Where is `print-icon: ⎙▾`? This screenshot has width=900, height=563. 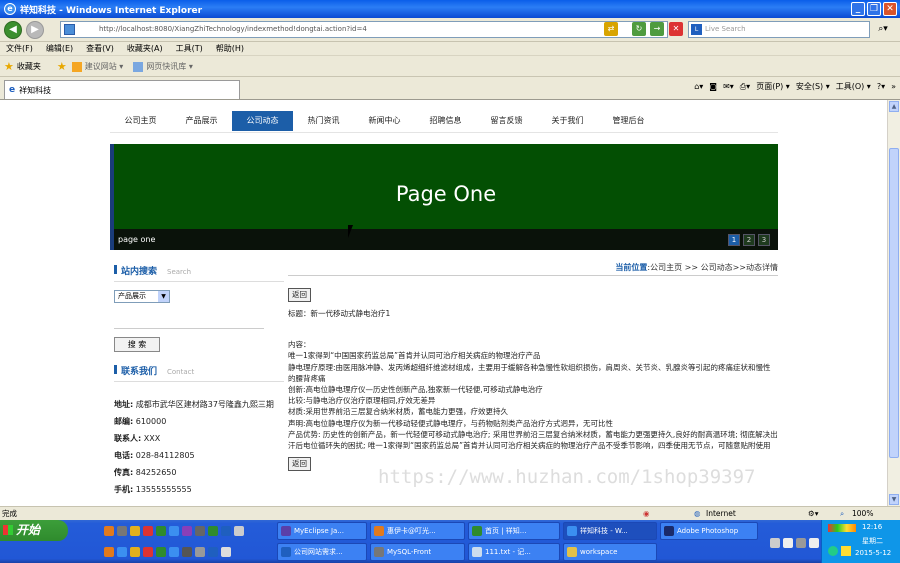
print-icon: ⎙▾ is located at coordinates (745, 87).